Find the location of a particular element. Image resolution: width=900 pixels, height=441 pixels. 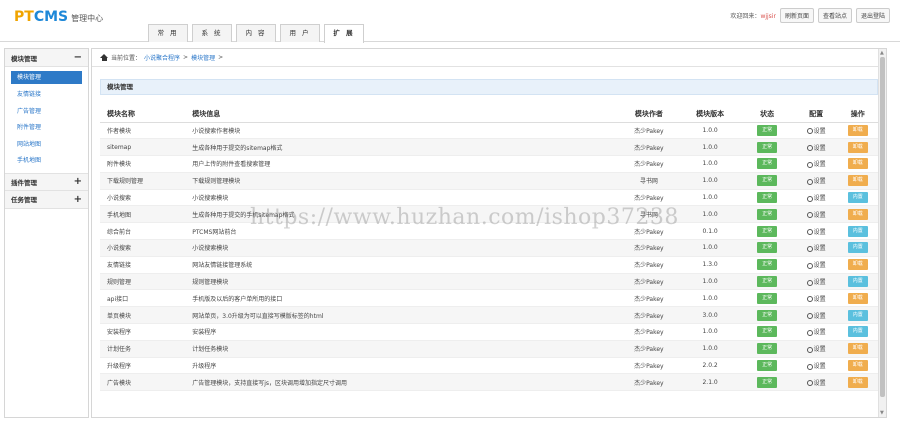

refresh-page-button: 刷新页面 is located at coordinates (796, 15).